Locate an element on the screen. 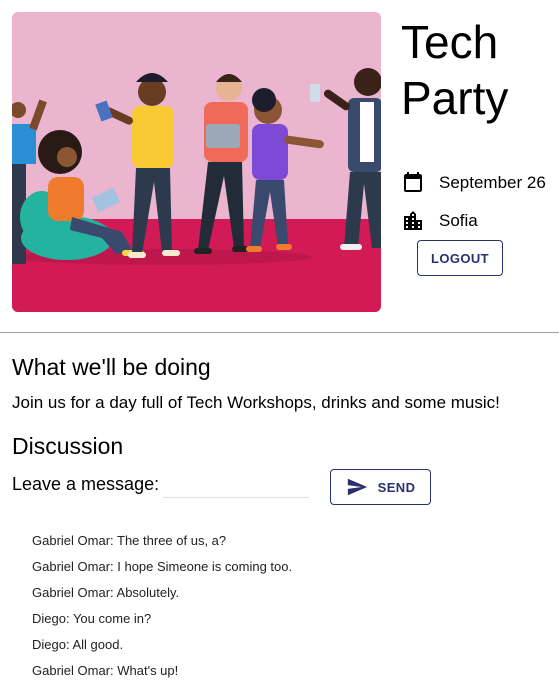  message-item: Gabriel Omar: What's up! is located at coordinates (105, 670).